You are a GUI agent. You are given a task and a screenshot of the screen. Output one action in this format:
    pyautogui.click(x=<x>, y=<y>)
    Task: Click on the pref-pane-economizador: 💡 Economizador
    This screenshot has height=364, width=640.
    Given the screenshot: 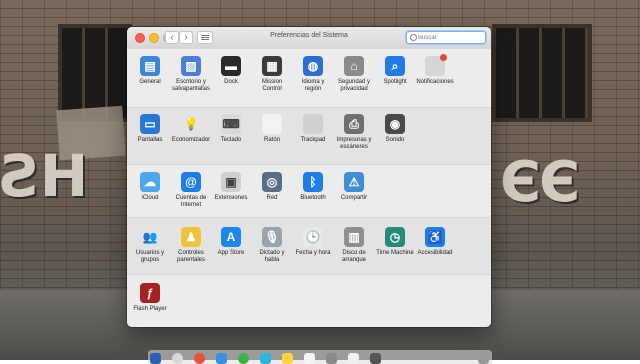 What is the action you would take?
    pyautogui.click(x=191, y=129)
    